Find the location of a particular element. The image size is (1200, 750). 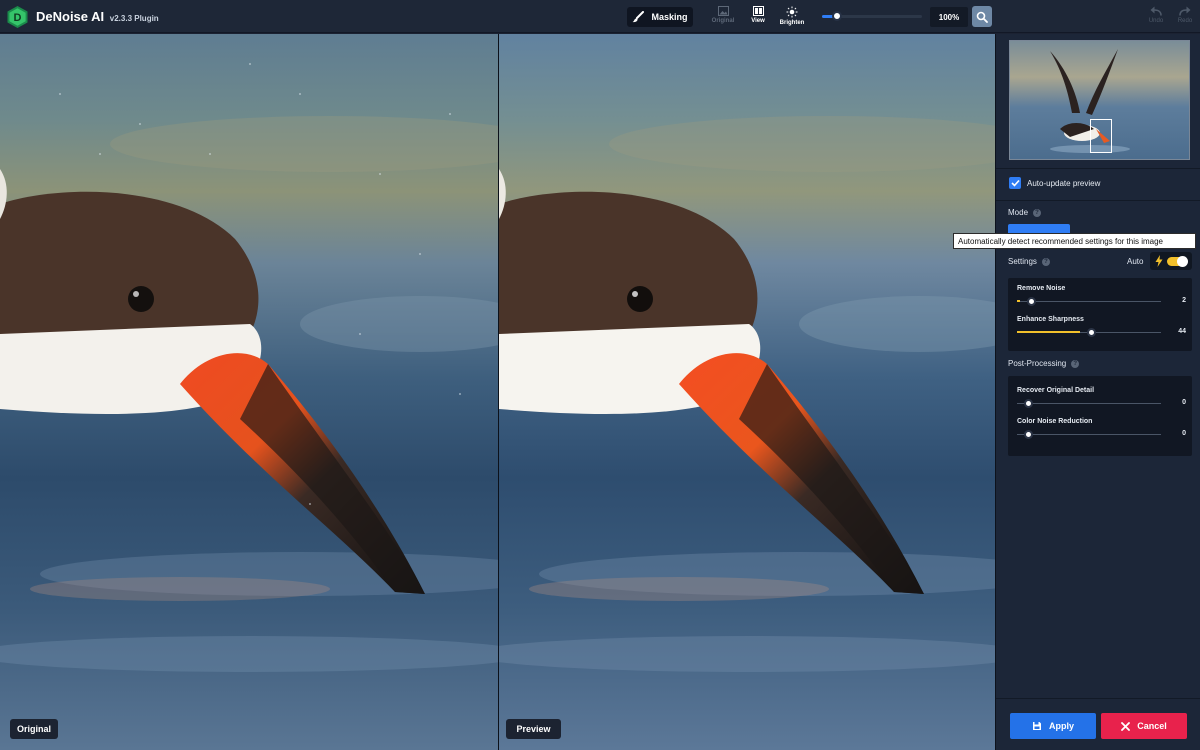

auto-update-option: Auto-update preview is located at coordinates (1054, 183).